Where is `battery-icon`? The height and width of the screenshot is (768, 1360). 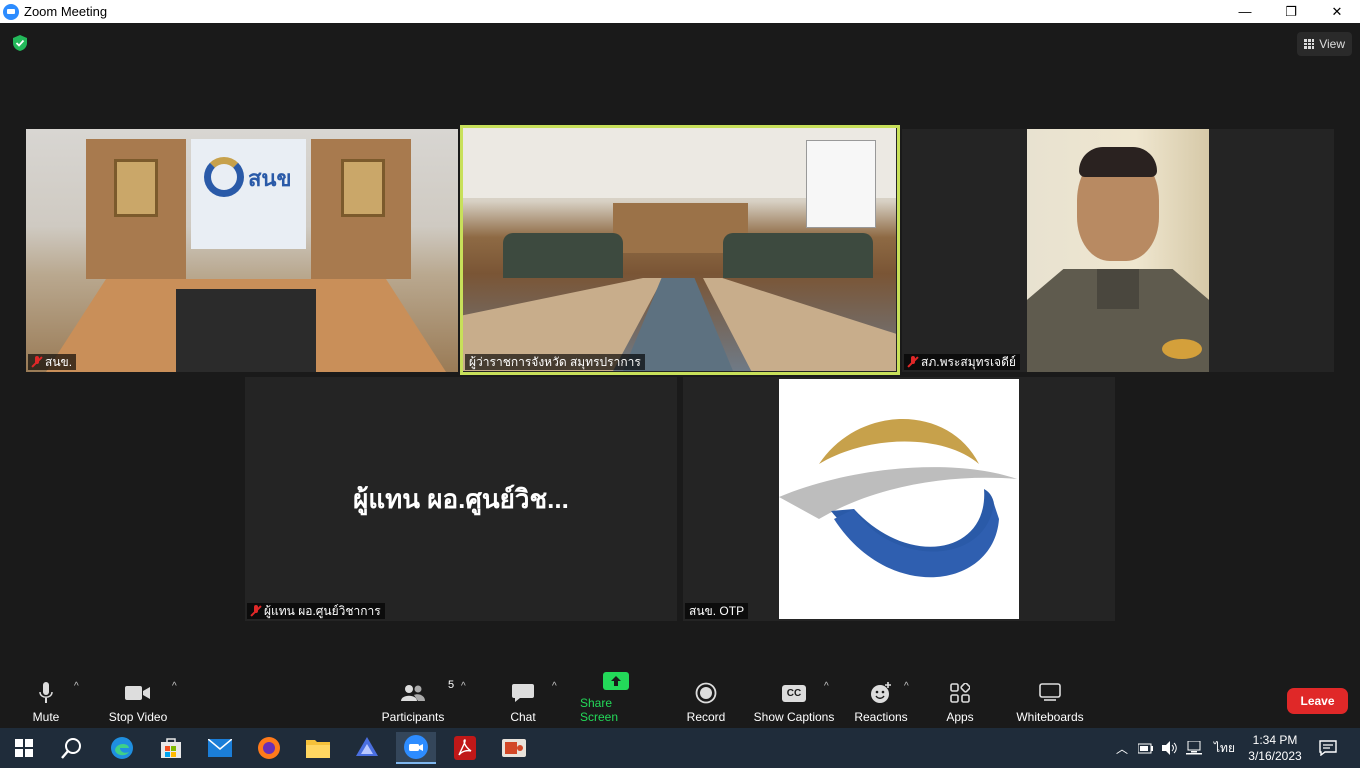
battery-icon is located at coordinates (1146, 748).